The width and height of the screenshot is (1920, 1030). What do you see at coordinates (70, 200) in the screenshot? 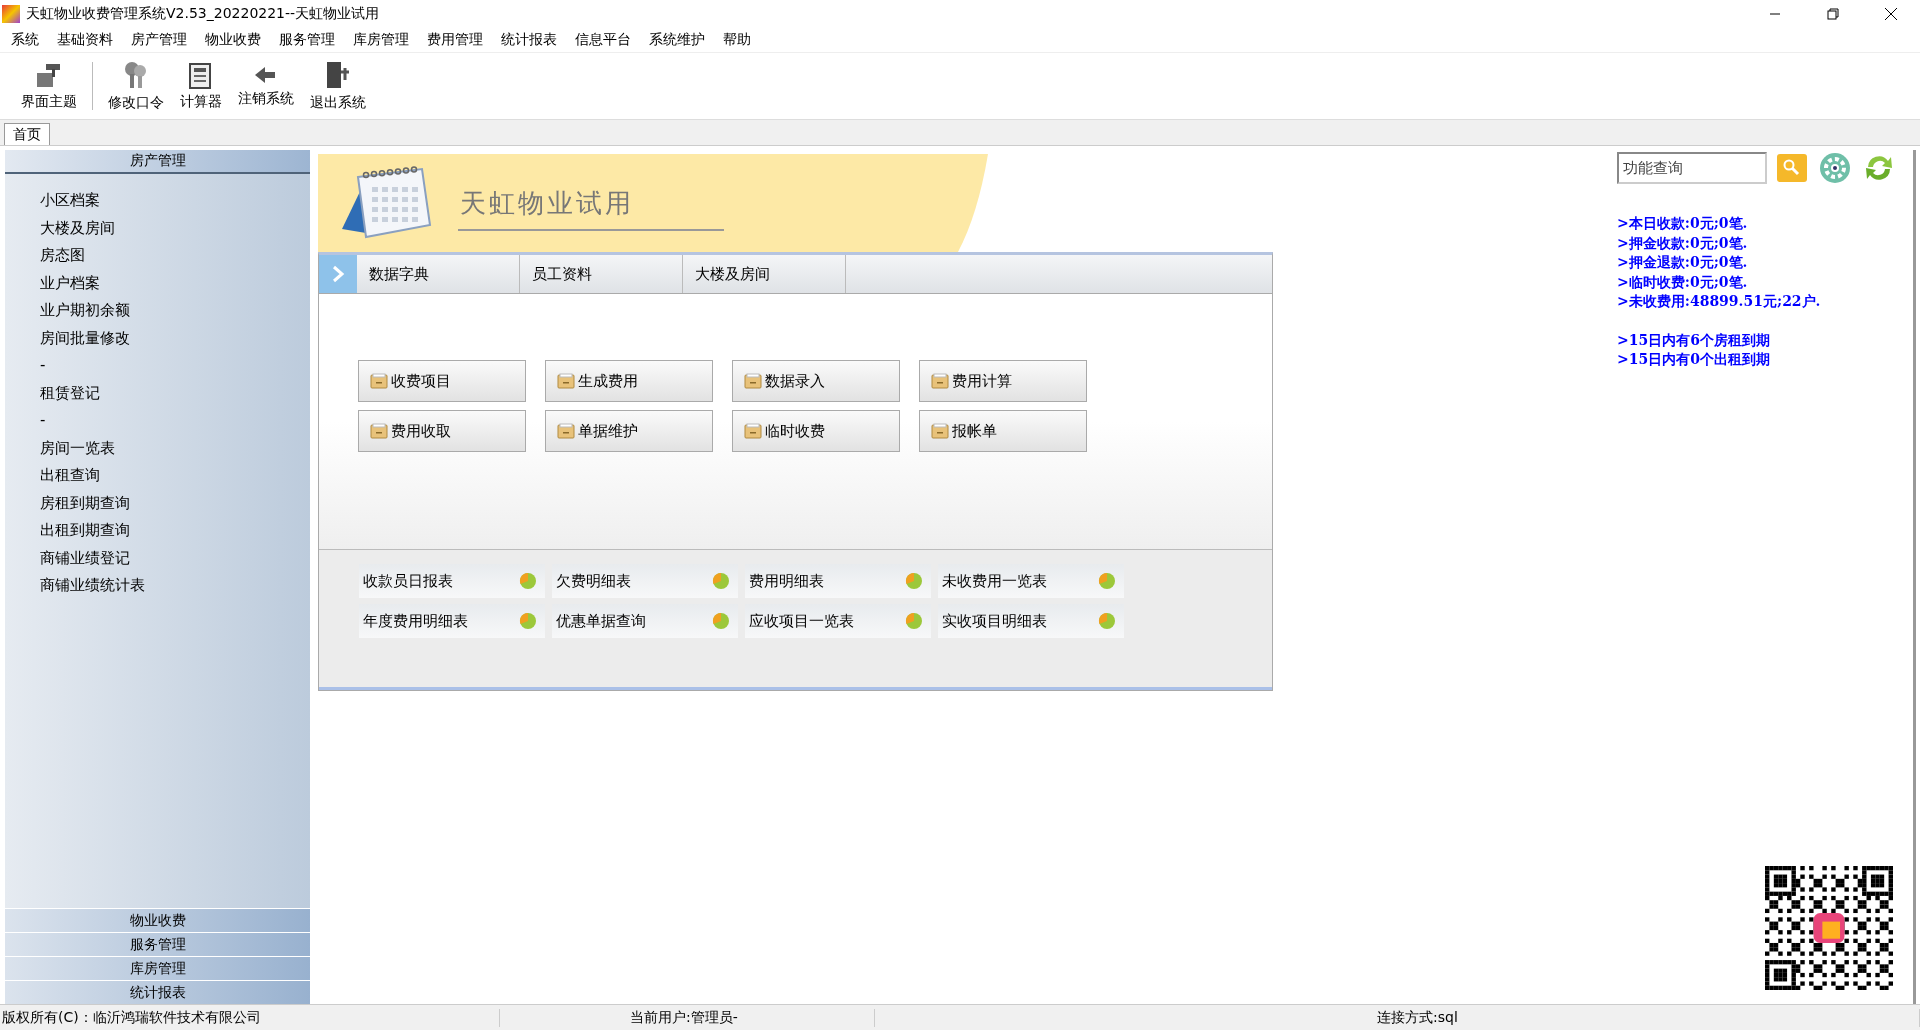
I see `sidebar-item: 小区档案` at bounding box center [70, 200].